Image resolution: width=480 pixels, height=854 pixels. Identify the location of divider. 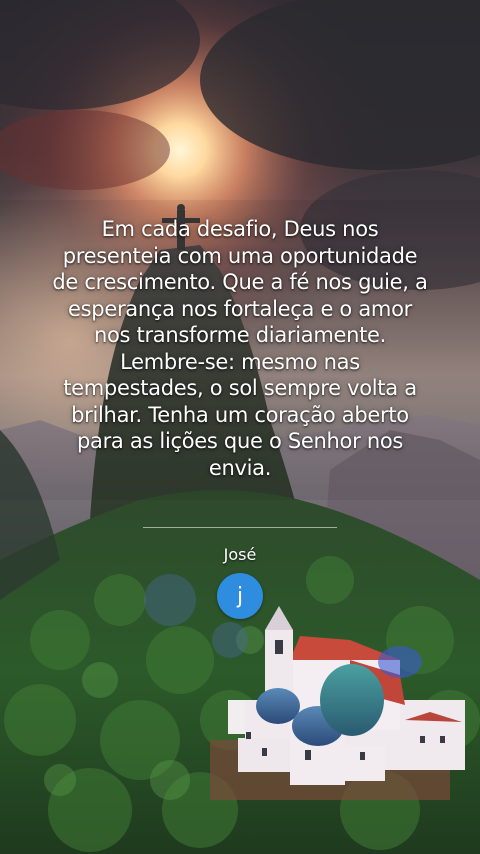
(240, 527).